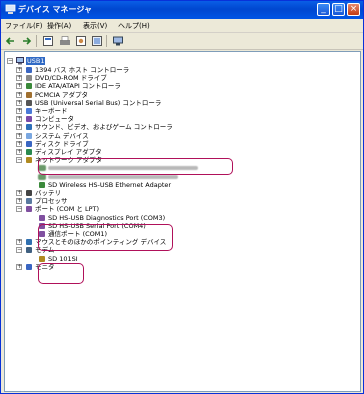 This screenshot has width=364, height=394. What do you see at coordinates (107, 61) in the screenshot?
I see `tree-root: − USB1` at bounding box center [107, 61].